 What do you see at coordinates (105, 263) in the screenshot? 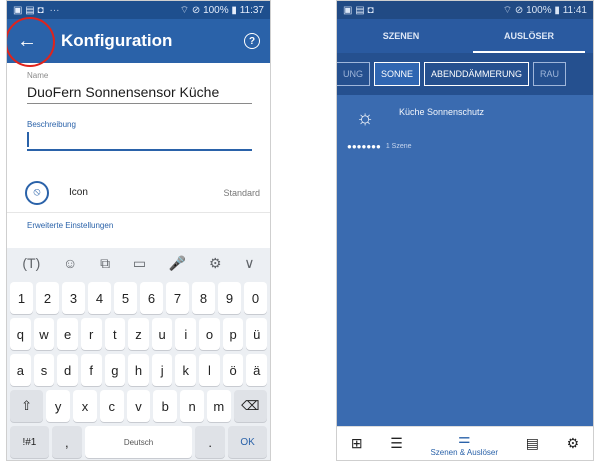
I see `sticker-icon: ⧉` at bounding box center [105, 263].